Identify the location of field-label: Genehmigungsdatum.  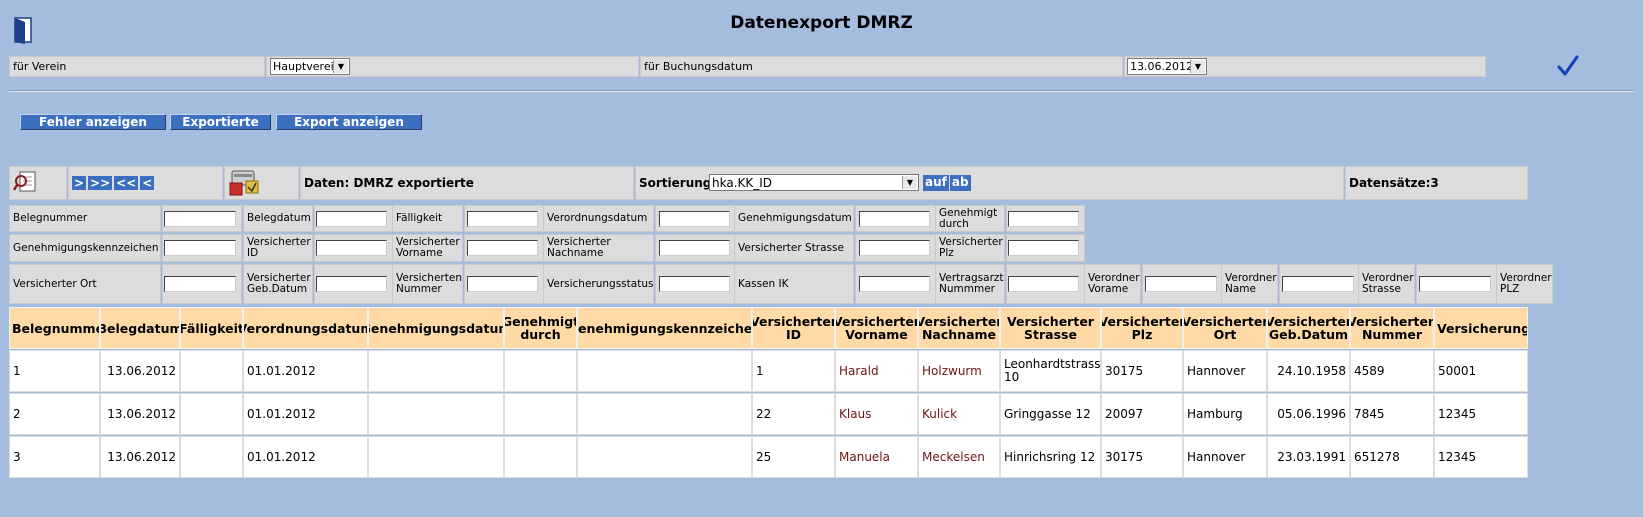
(794, 218).